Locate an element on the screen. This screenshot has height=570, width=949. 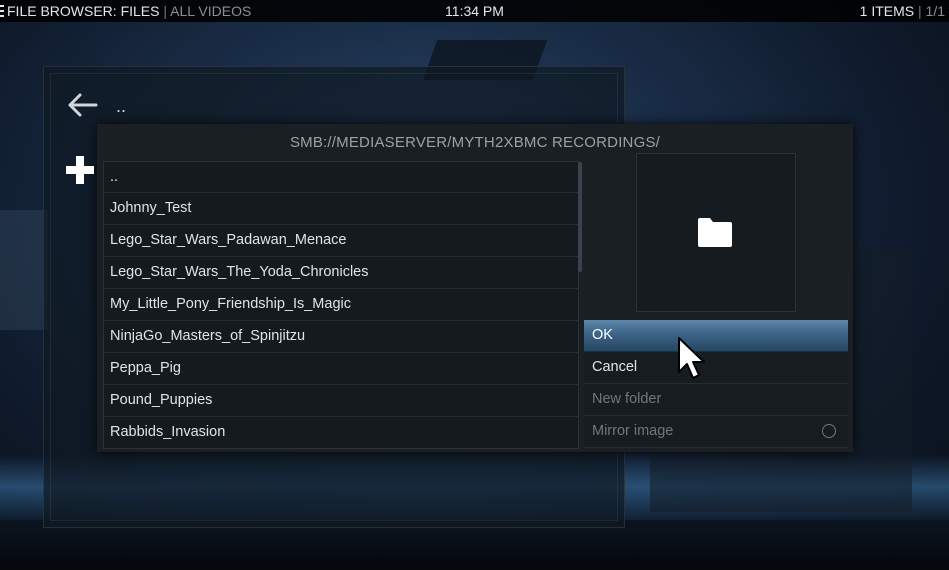
cancel-button: Cancel is located at coordinates (716, 368).